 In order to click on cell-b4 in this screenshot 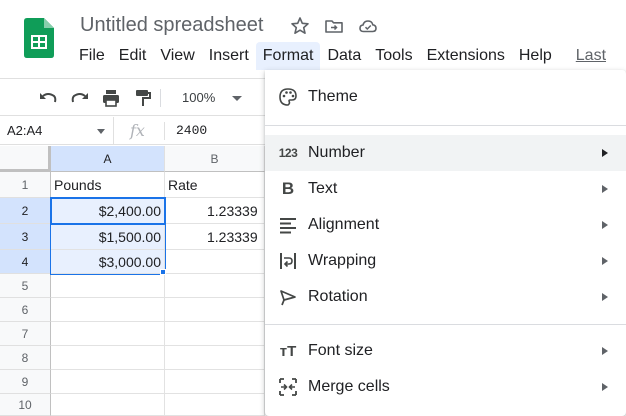, I will do `click(215, 262)`.